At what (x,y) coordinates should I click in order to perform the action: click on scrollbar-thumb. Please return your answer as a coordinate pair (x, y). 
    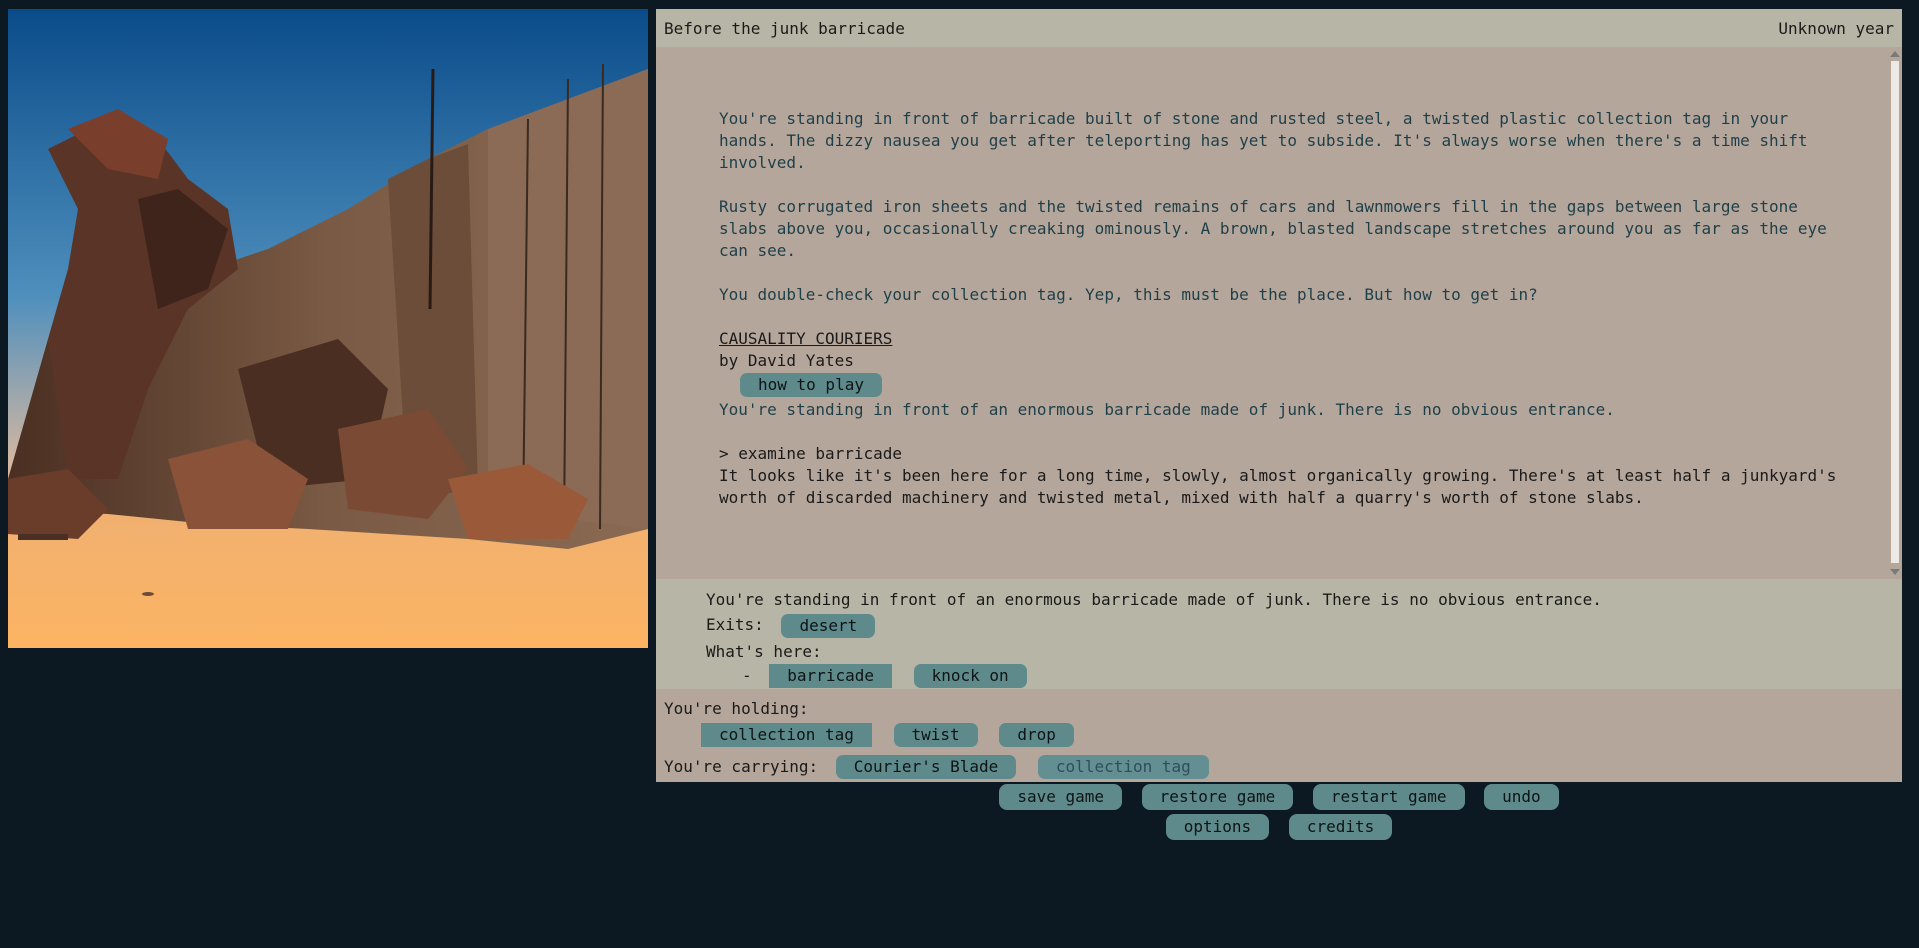
    Looking at the image, I should click on (1895, 312).